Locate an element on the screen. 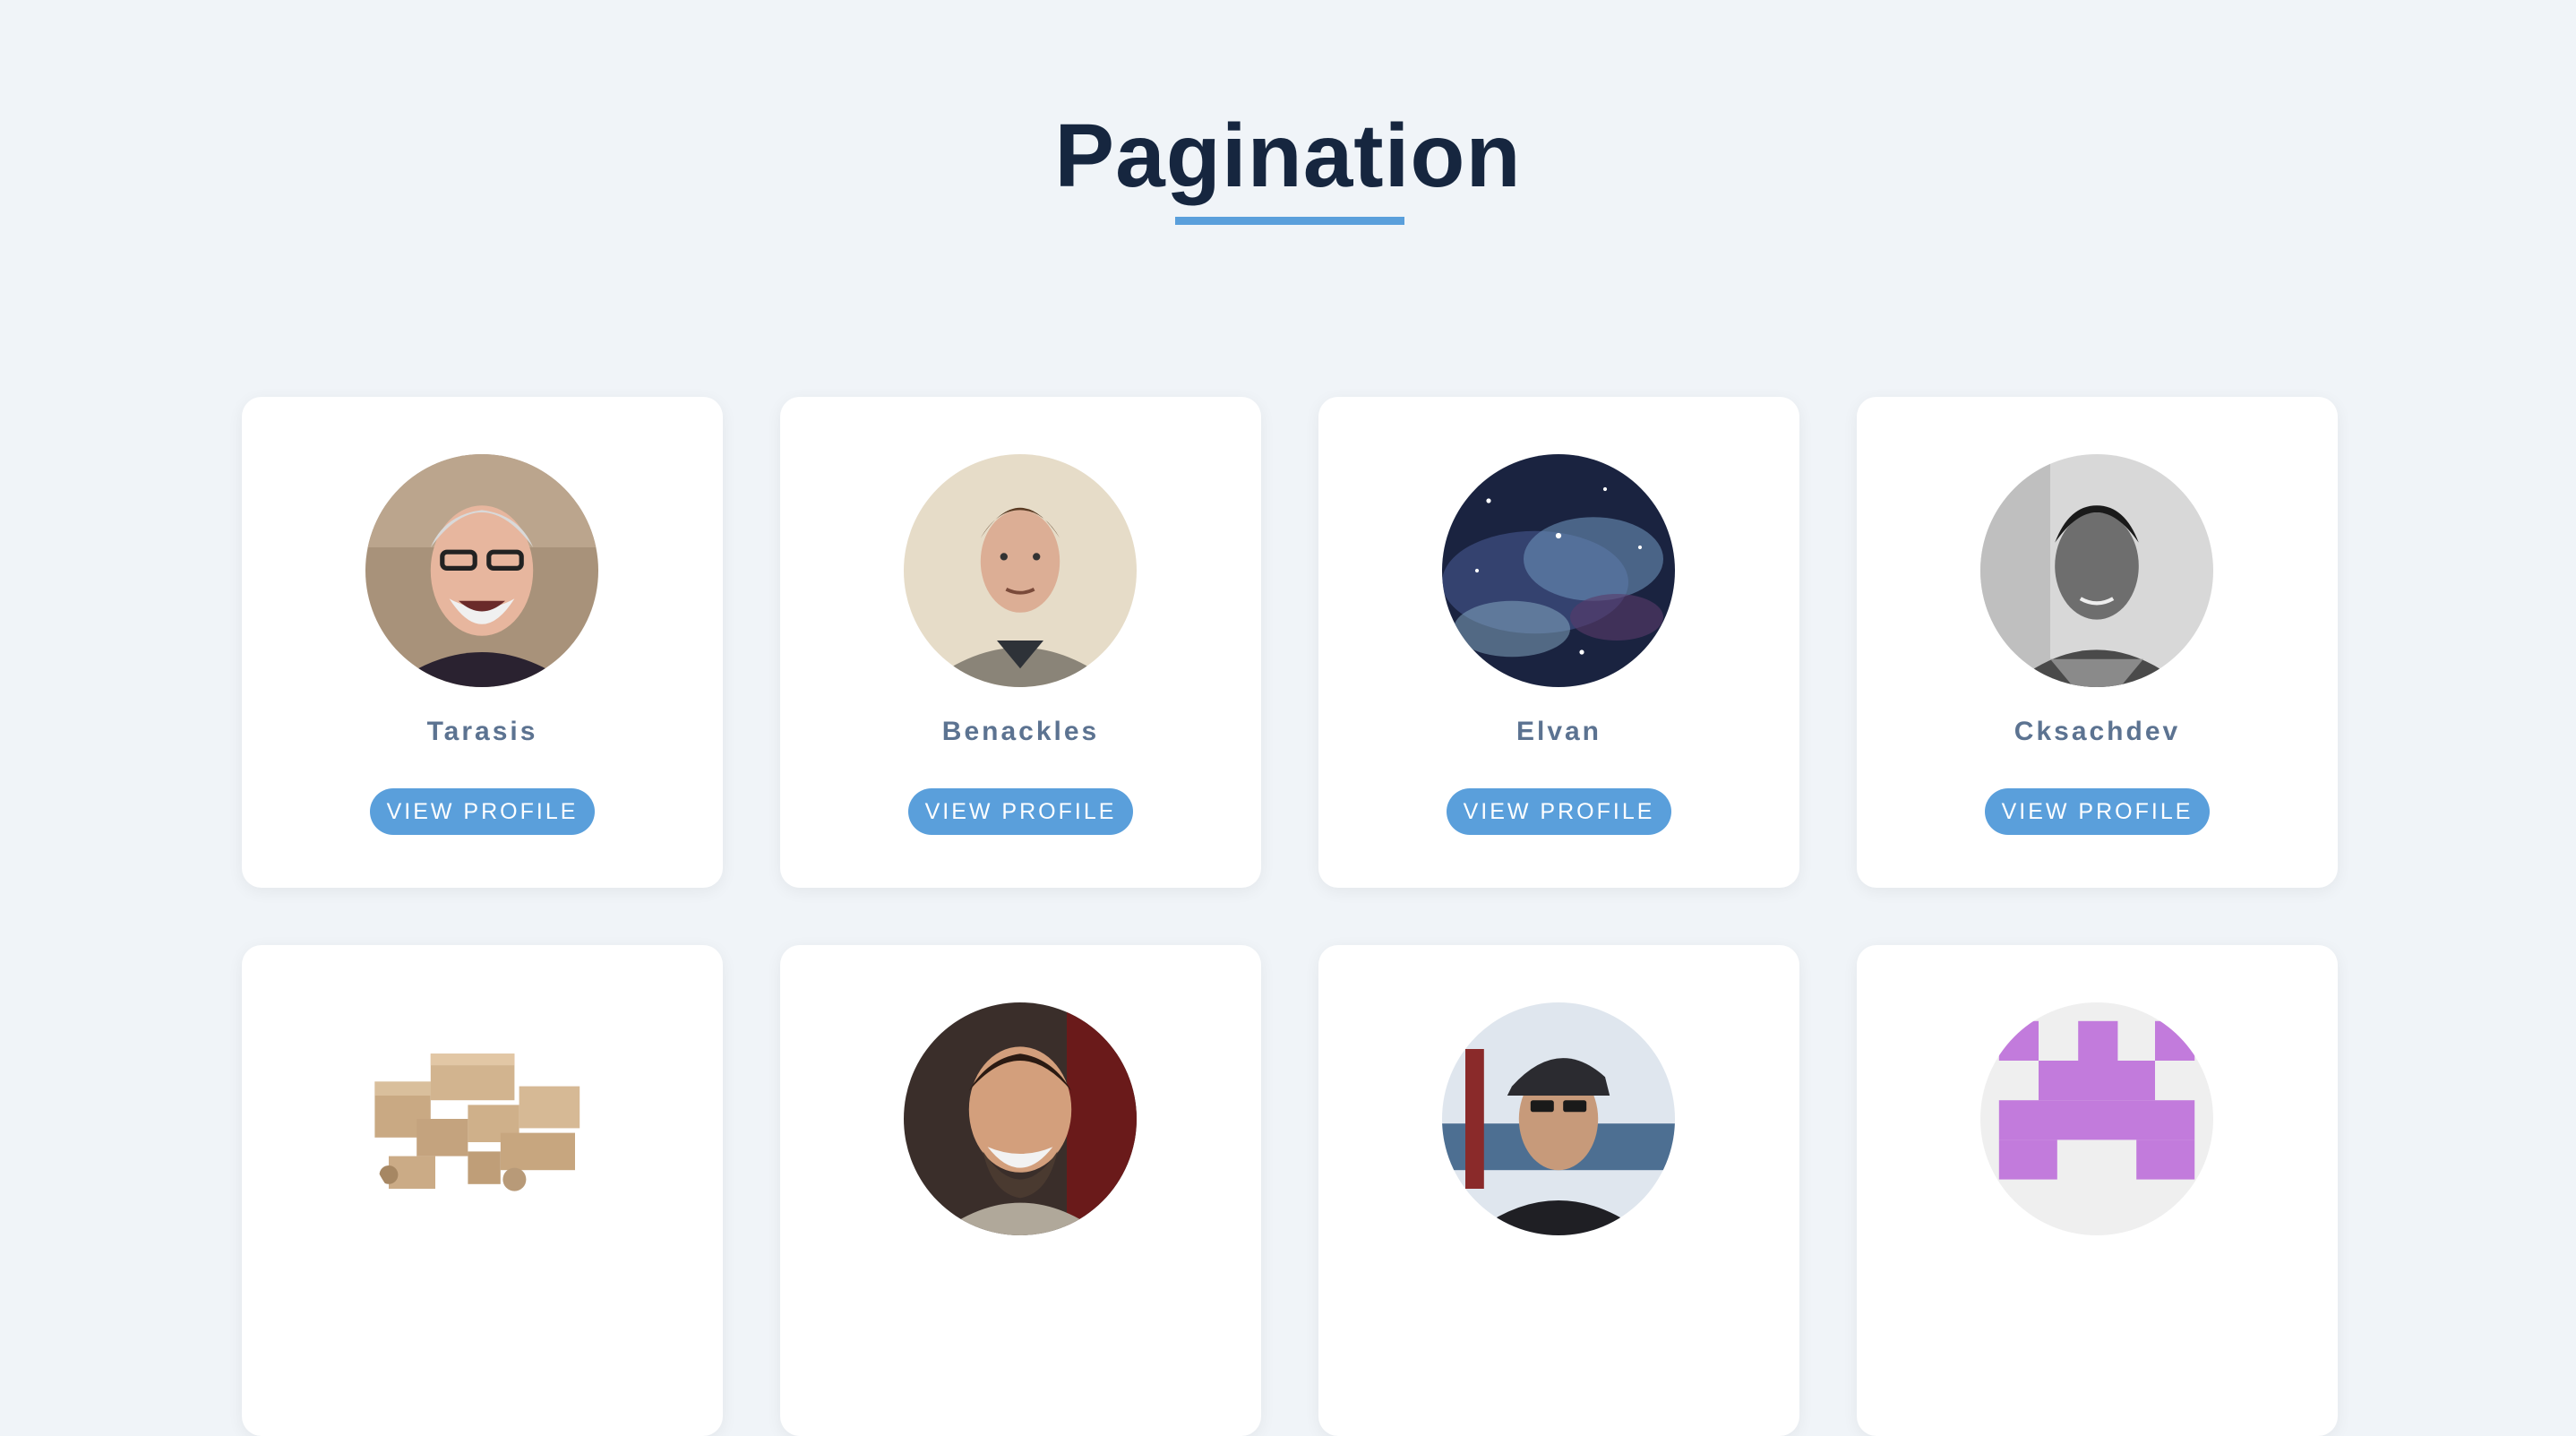  profile-name: Benackles is located at coordinates (1020, 731).